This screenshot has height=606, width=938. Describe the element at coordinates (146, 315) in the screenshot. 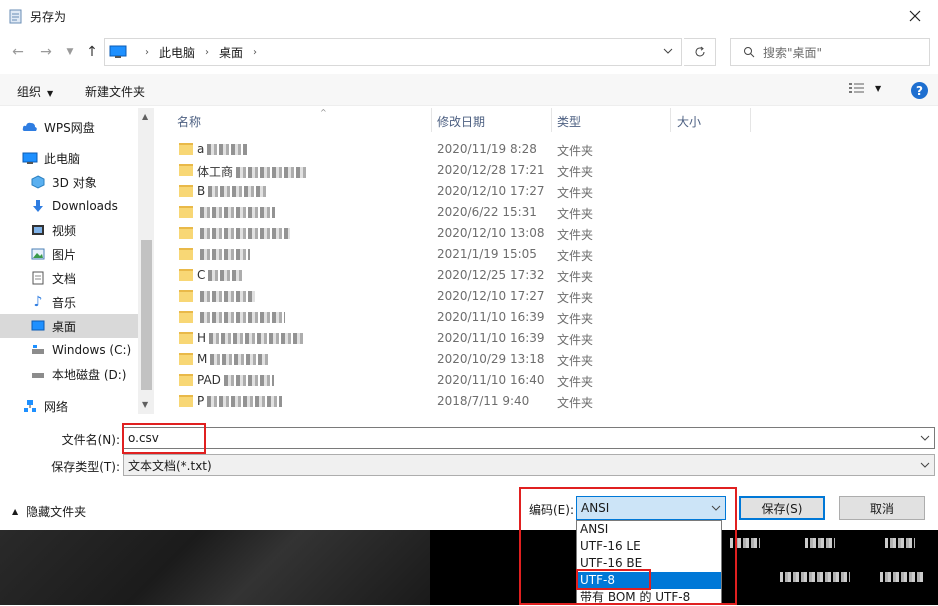

I see `scrollbar-thumb` at that location.